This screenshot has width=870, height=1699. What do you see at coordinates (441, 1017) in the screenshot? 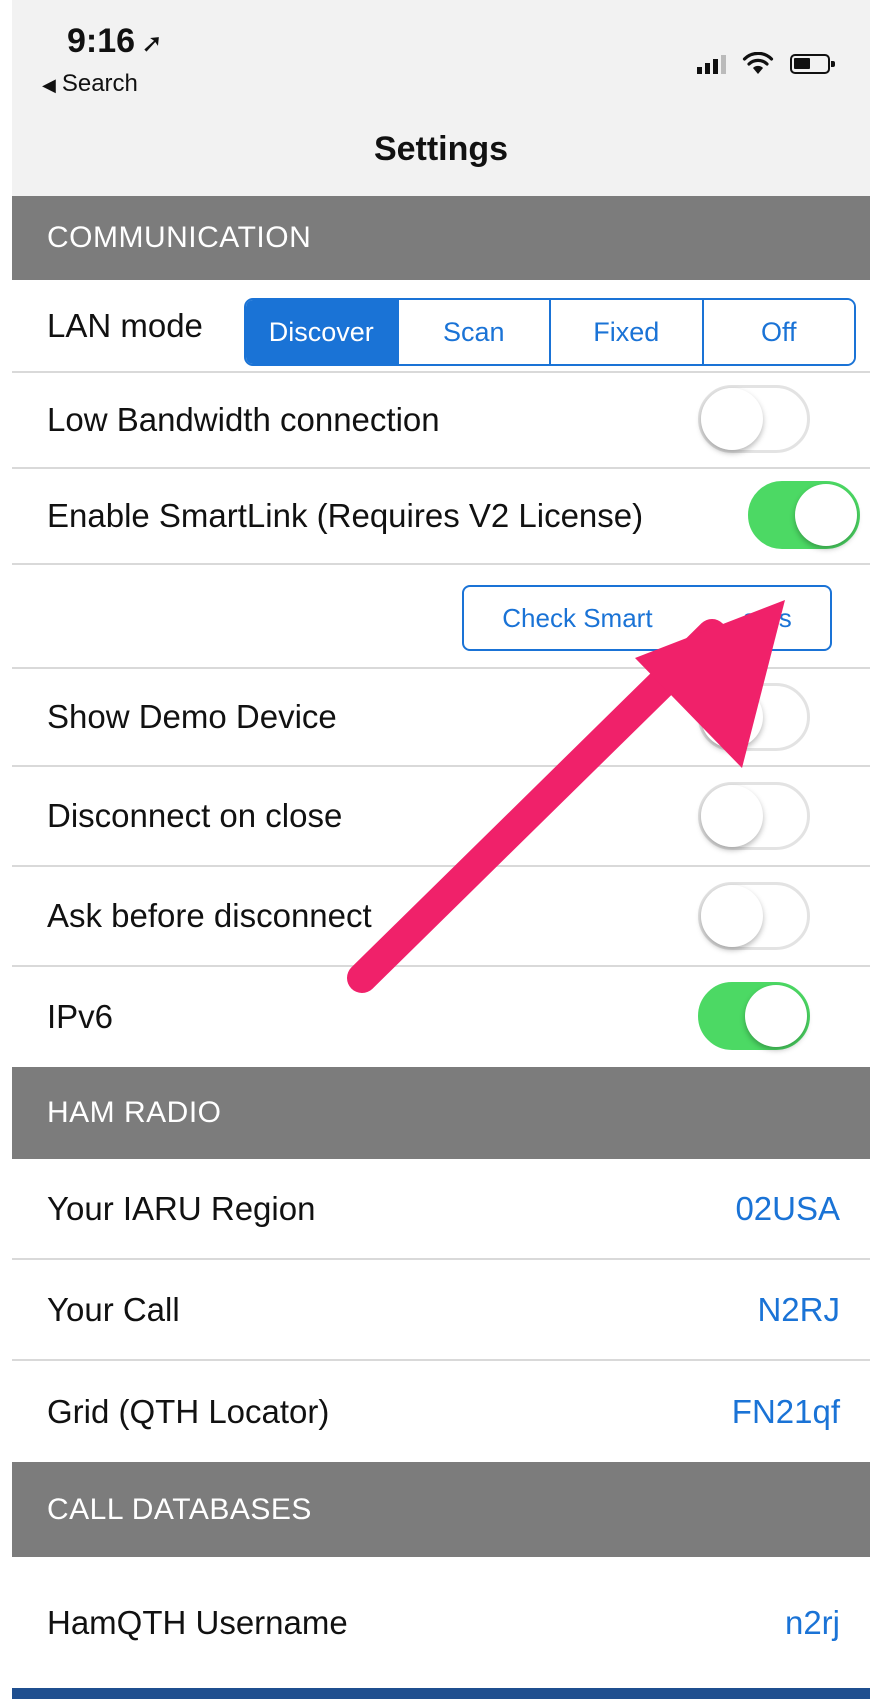
I see `ipv6-row: IPv6` at bounding box center [441, 1017].